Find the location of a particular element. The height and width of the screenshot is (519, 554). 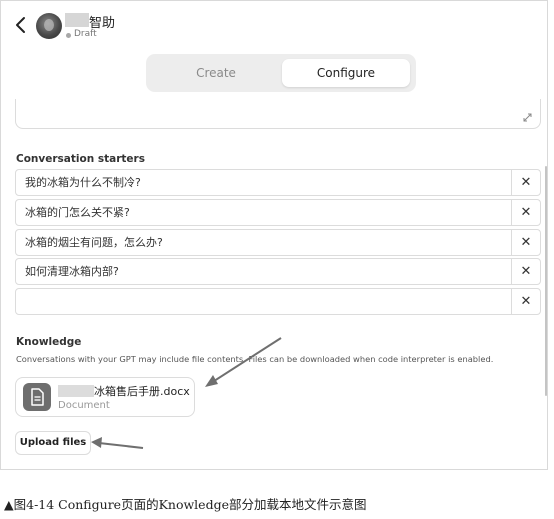

status-dot-icon is located at coordinates (68, 35).